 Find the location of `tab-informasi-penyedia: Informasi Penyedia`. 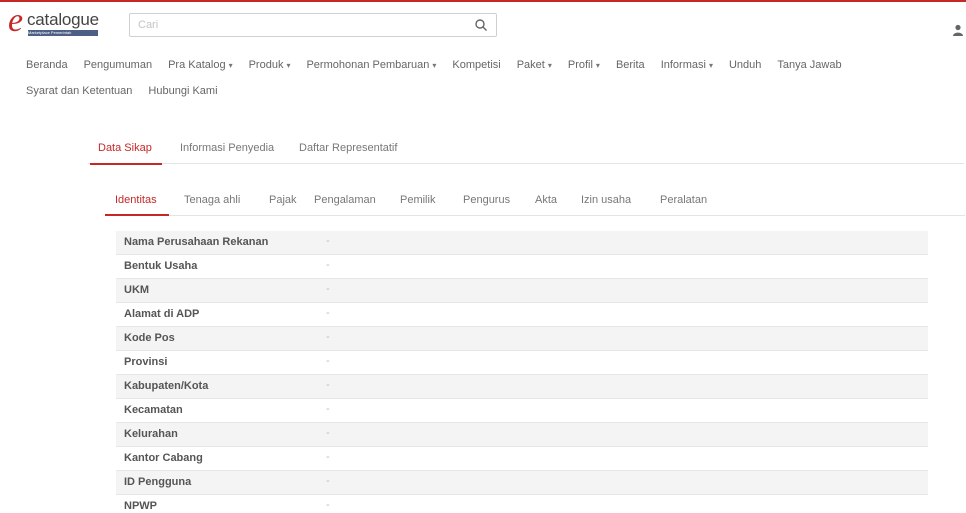

tab-informasi-penyedia: Informasi Penyedia is located at coordinates (227, 148).